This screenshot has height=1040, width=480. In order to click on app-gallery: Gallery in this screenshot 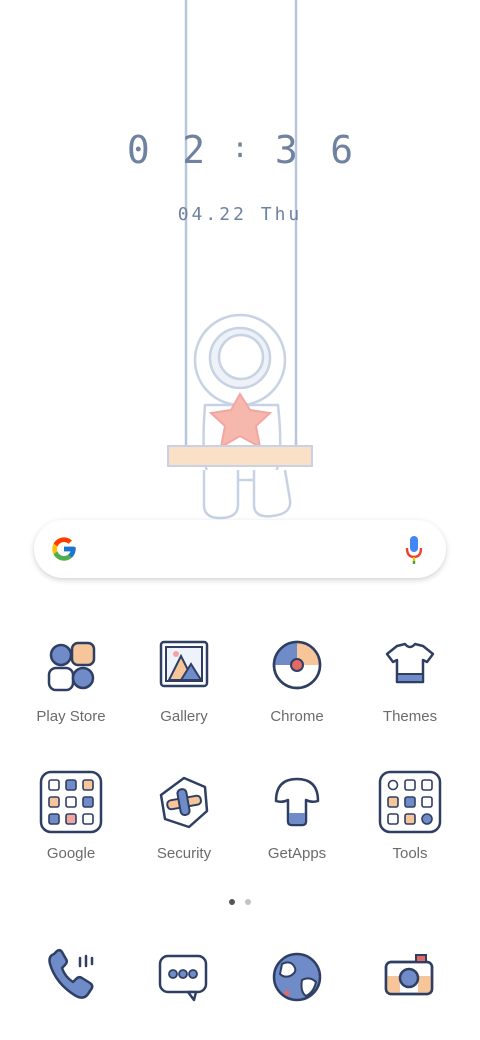, I will do `click(184, 677)`.